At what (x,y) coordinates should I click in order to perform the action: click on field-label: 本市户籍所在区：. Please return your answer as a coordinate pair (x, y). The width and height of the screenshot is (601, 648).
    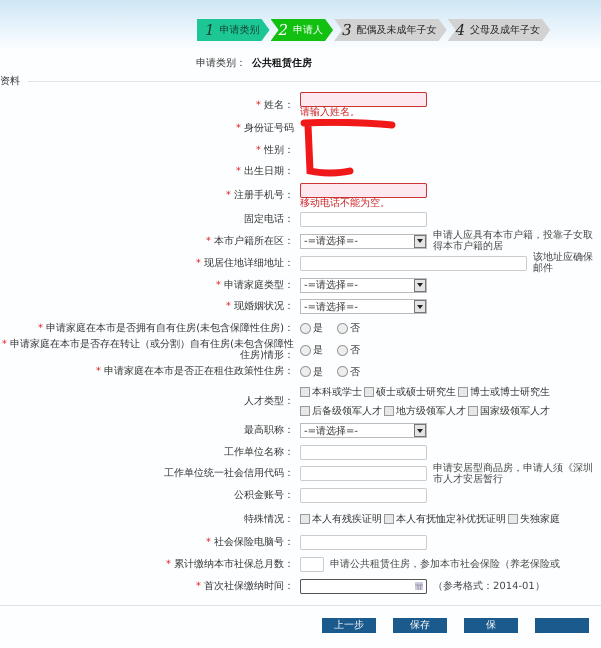
    Looking at the image, I should click on (254, 241).